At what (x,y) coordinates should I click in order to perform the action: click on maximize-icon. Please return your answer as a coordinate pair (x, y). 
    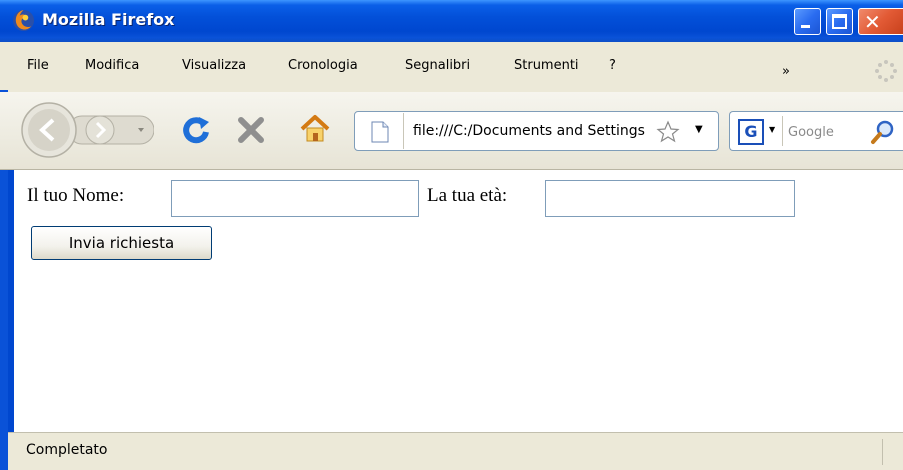
    Looking at the image, I should click on (839, 21).